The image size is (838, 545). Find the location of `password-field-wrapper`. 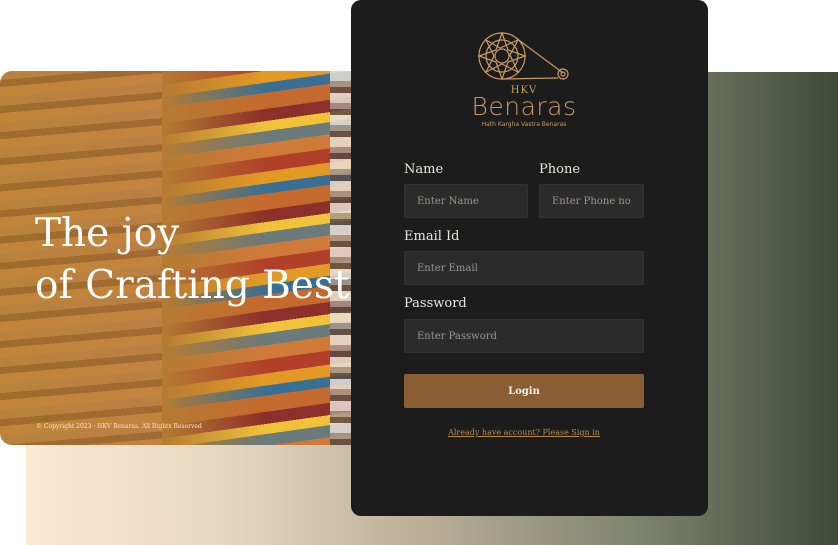

password-field-wrapper is located at coordinates (524, 336).